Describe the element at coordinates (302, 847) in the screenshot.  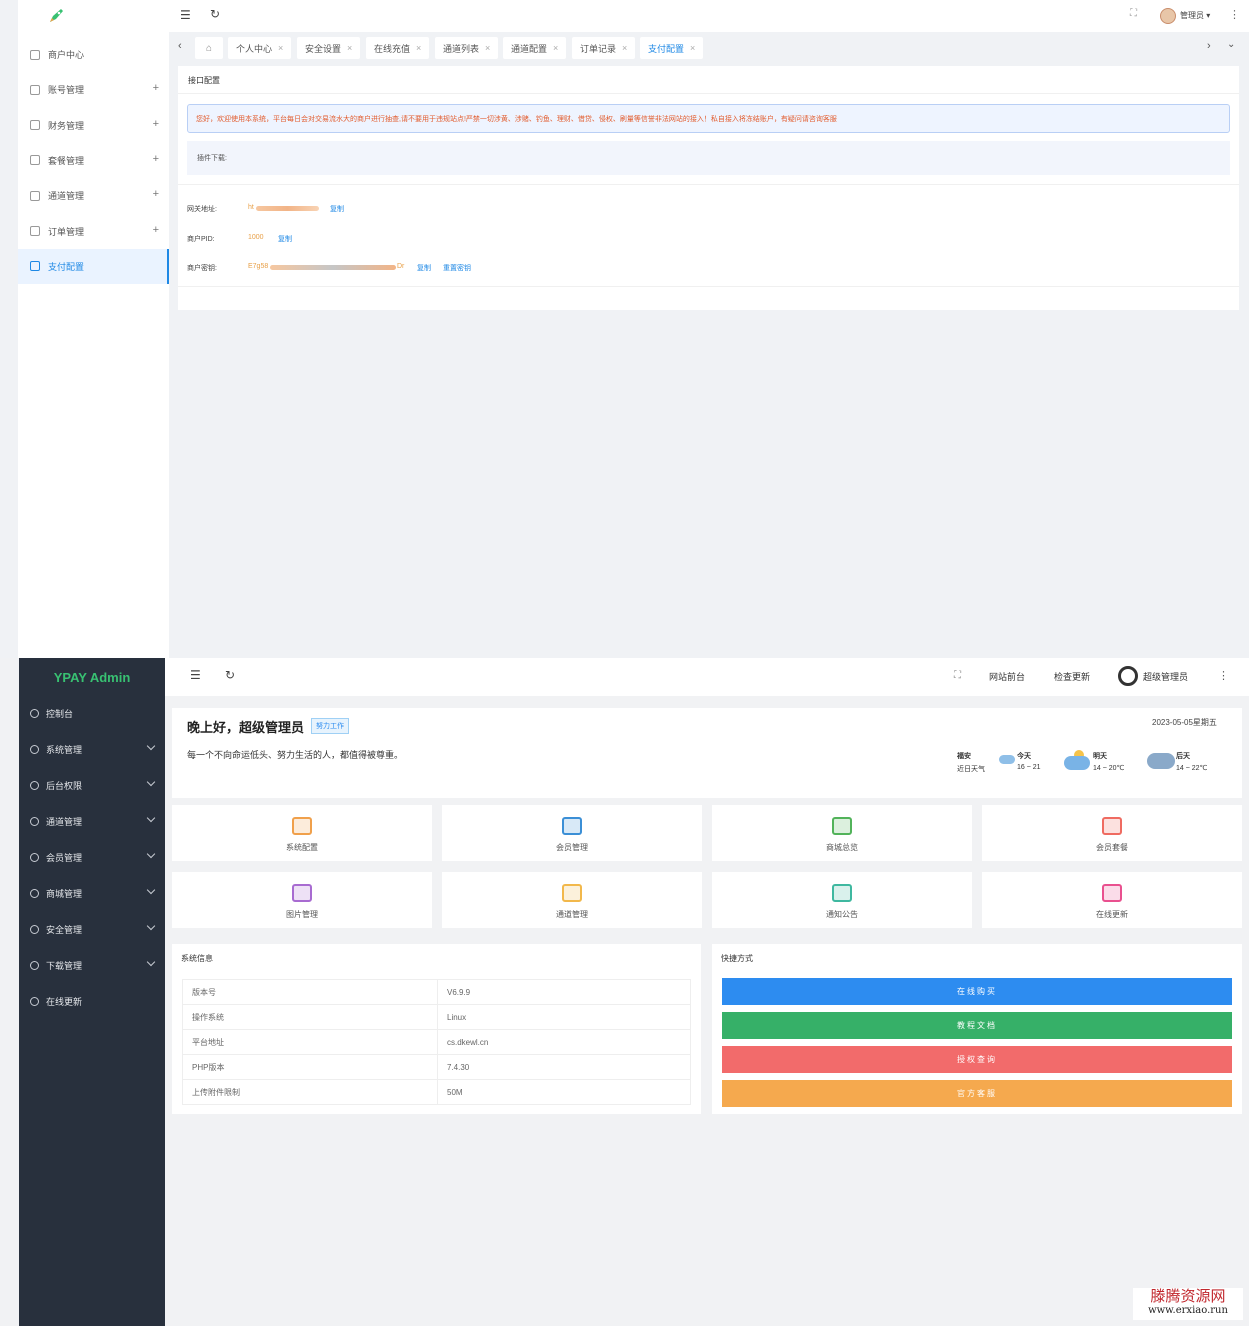
I see `tile-label: 系统配置` at that location.